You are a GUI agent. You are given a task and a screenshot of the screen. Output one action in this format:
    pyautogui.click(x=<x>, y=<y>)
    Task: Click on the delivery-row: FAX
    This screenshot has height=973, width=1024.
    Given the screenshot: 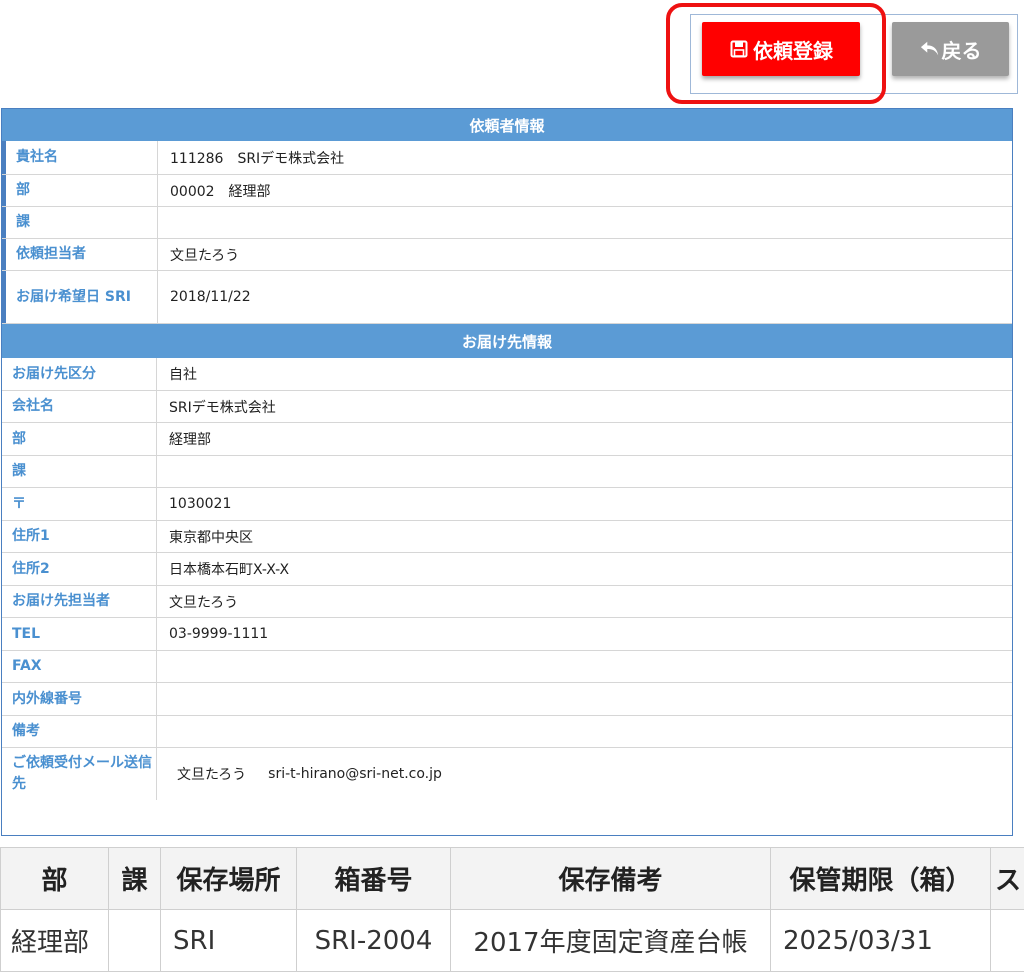 What is the action you would take?
    pyautogui.click(x=507, y=667)
    